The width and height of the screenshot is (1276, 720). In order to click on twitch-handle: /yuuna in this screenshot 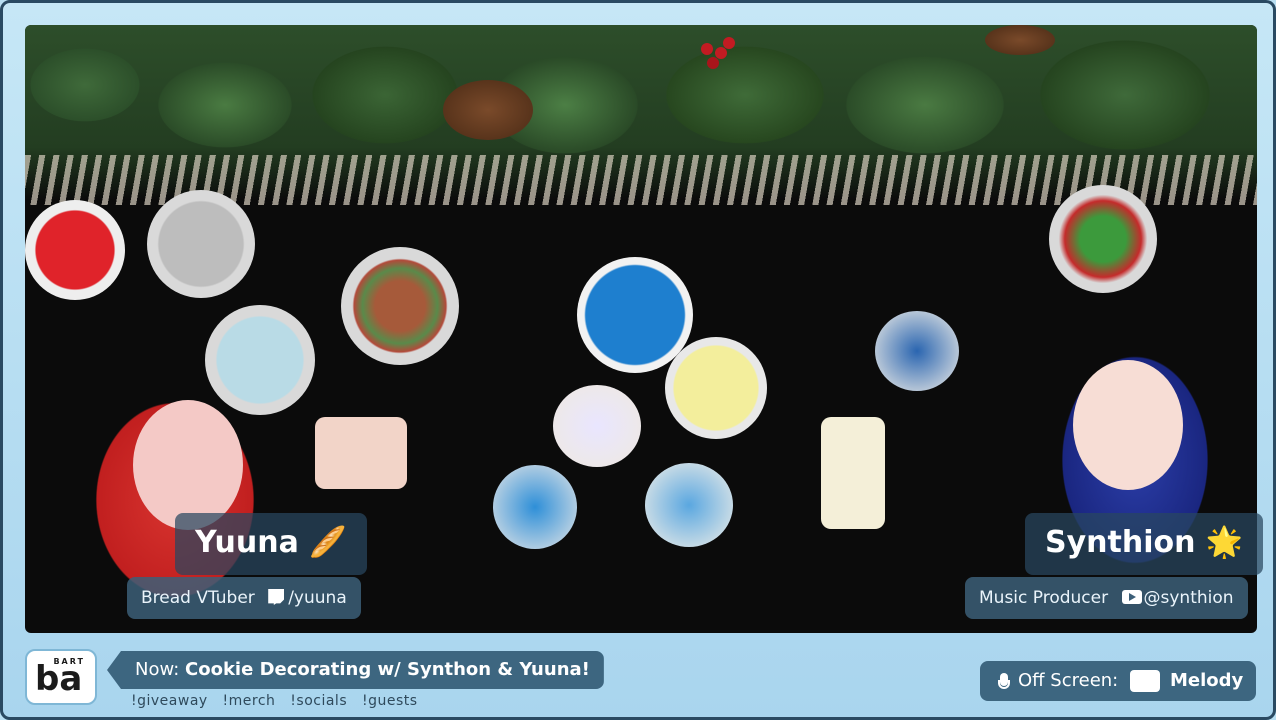, I will do `click(317, 598)`.